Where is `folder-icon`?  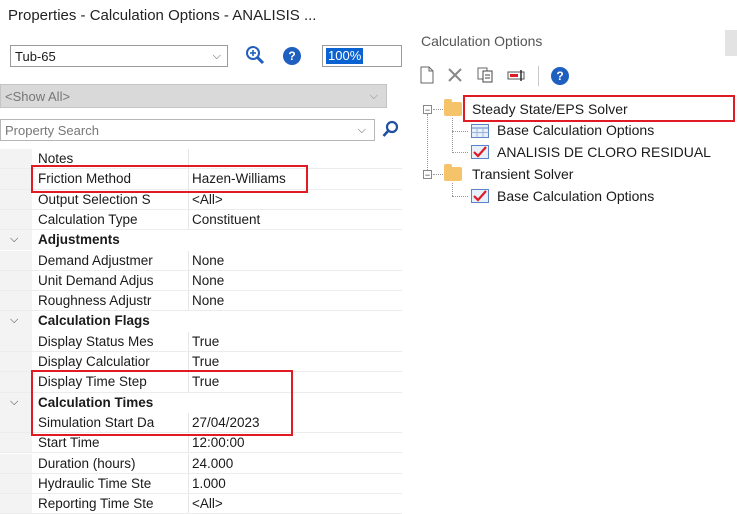 folder-icon is located at coordinates (453, 172).